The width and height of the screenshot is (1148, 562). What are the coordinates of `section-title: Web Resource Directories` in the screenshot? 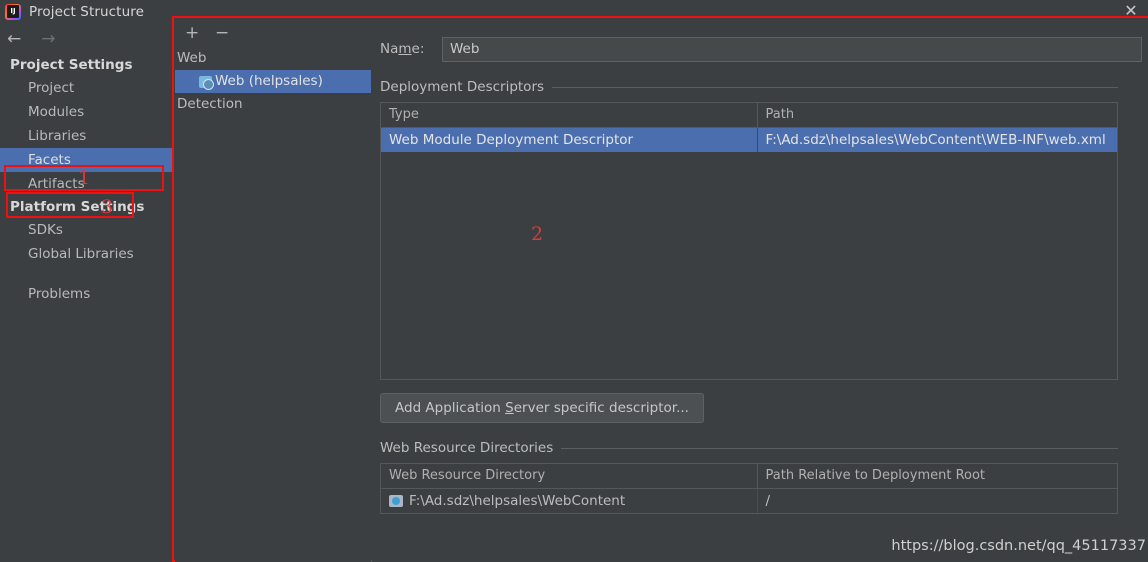 It's located at (467, 448).